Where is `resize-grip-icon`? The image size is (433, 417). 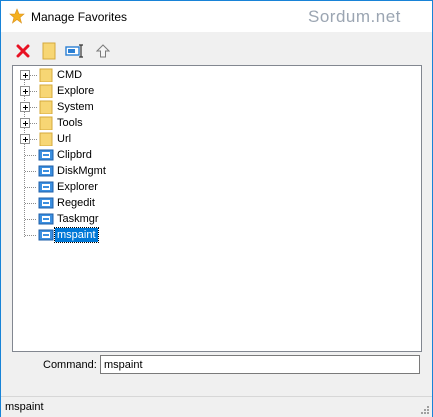
resize-grip-icon is located at coordinates (424, 409).